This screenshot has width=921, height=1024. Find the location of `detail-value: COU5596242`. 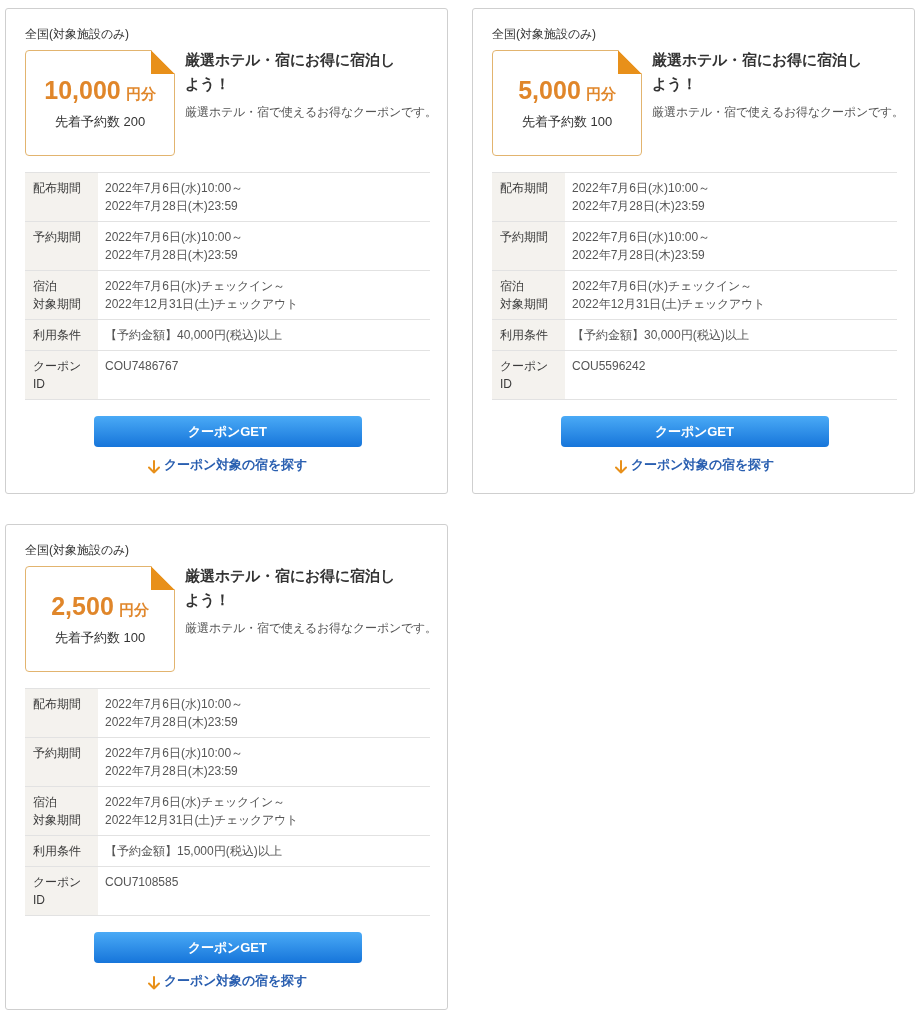

detail-value: COU5596242 is located at coordinates (731, 375).